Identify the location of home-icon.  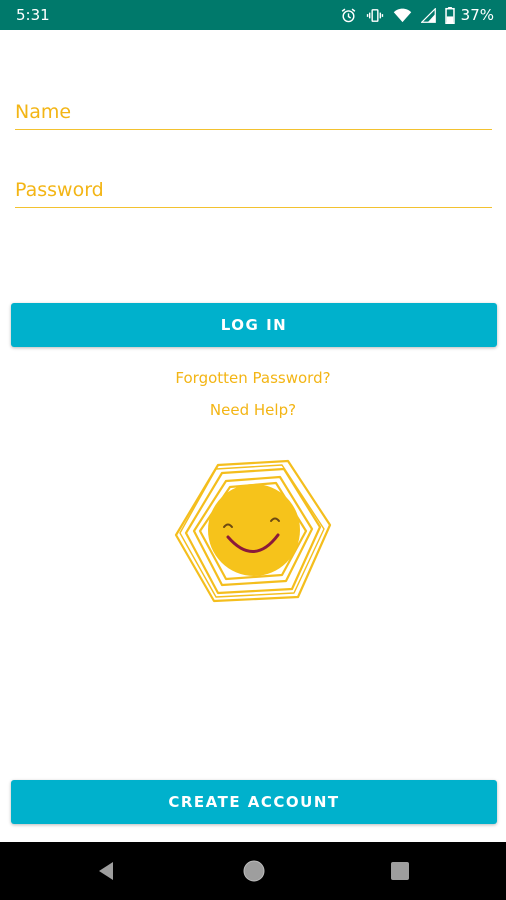
(254, 871).